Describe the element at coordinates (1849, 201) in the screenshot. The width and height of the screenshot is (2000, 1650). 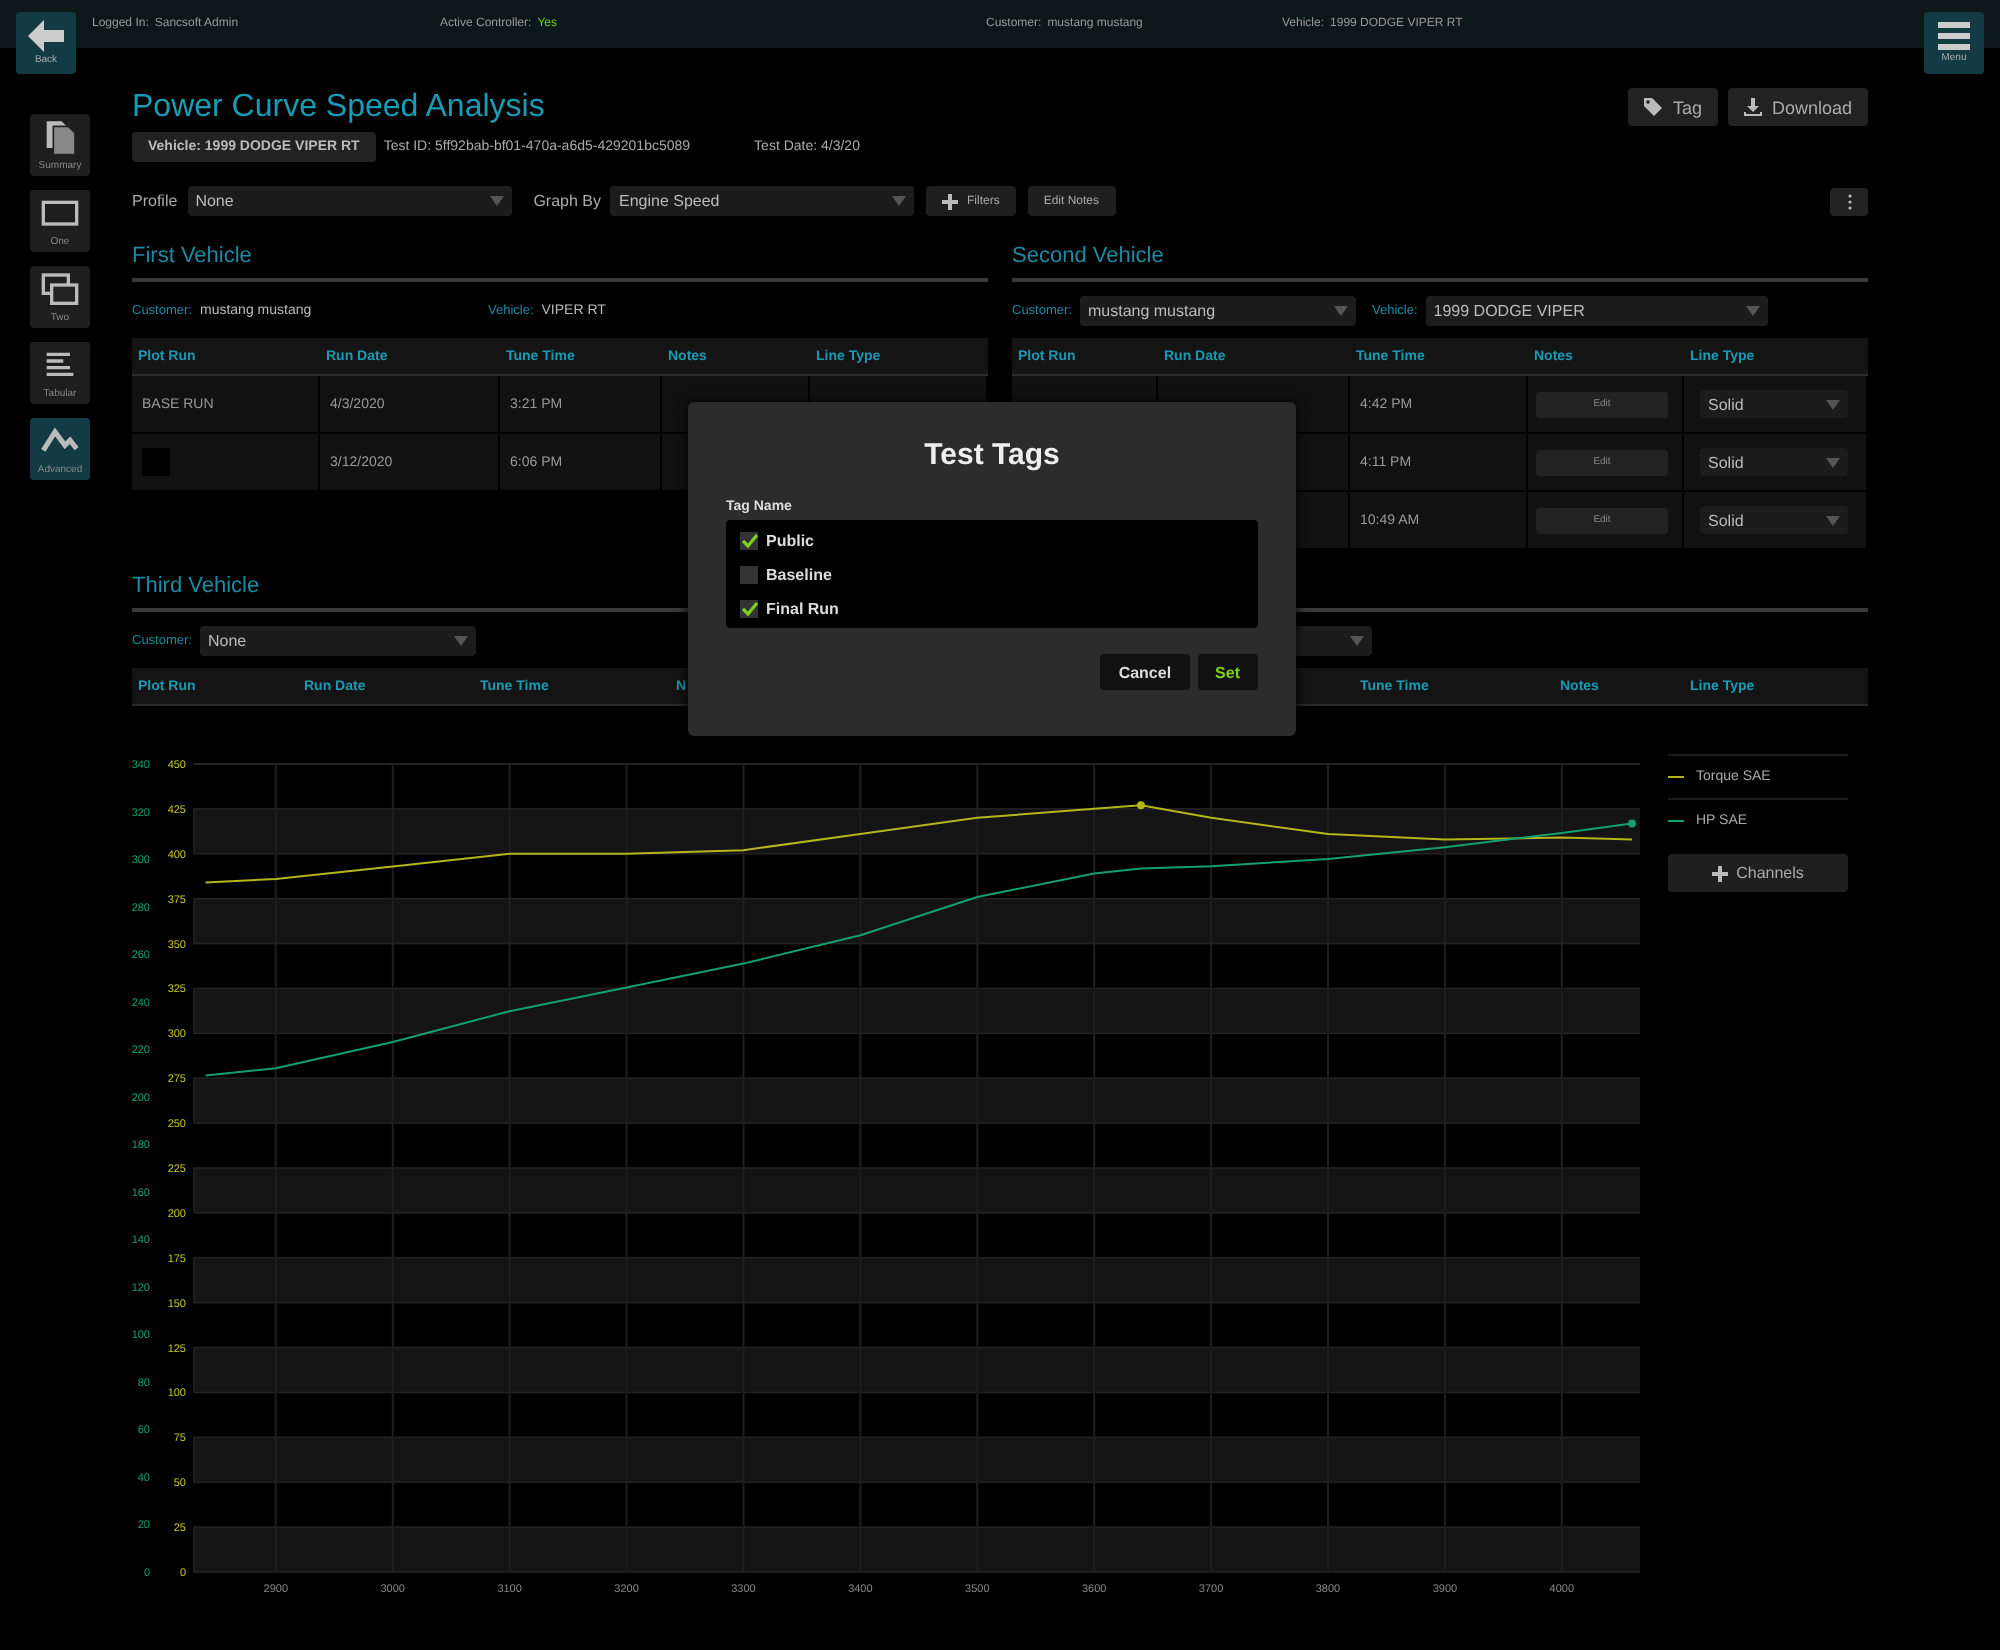
I see `more-icon` at that location.